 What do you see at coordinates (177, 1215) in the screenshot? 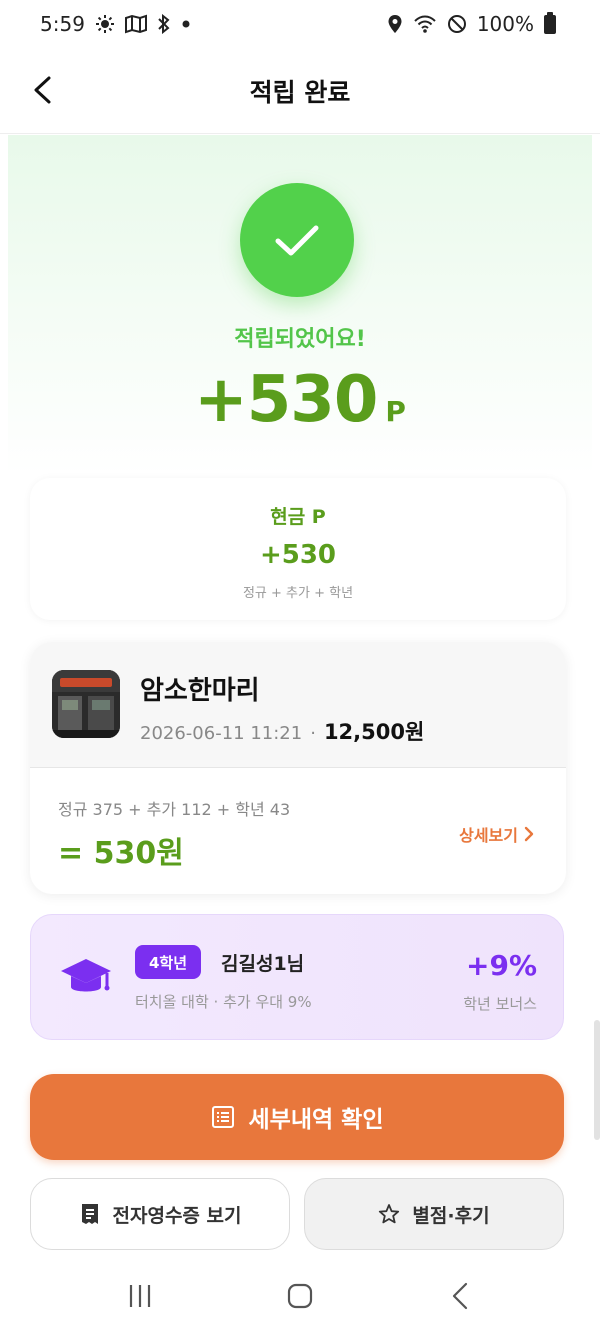
I see `e-receipt-label: 전자영수증 보기` at bounding box center [177, 1215].